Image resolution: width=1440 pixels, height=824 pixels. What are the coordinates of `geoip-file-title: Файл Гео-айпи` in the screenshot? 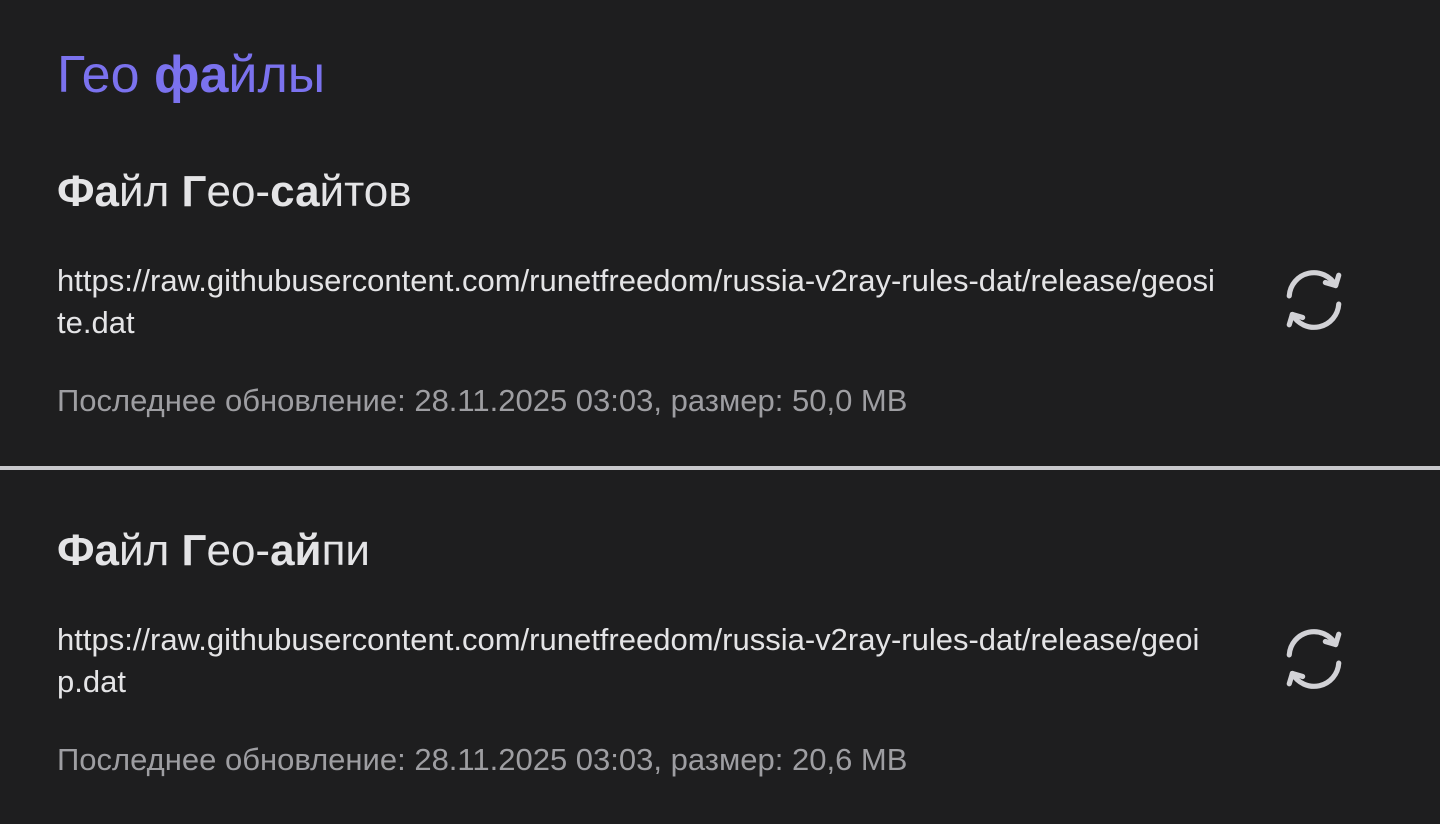 It's located at (213, 551).